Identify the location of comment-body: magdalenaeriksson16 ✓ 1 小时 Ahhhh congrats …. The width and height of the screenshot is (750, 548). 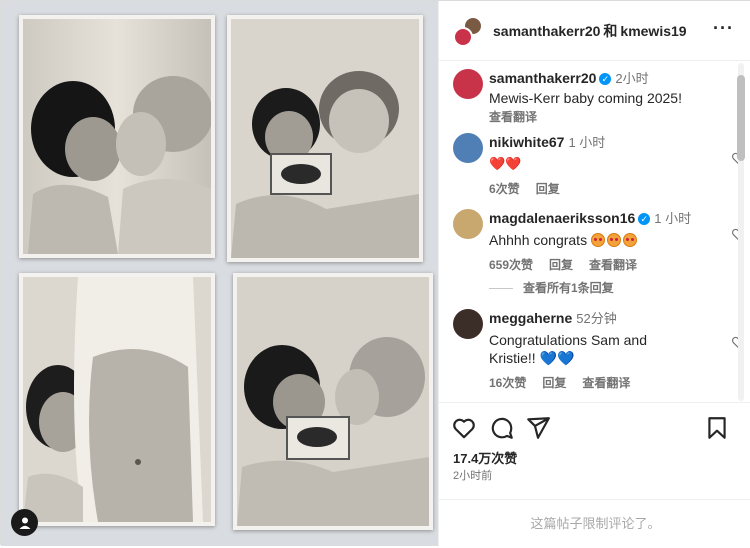
(604, 241).